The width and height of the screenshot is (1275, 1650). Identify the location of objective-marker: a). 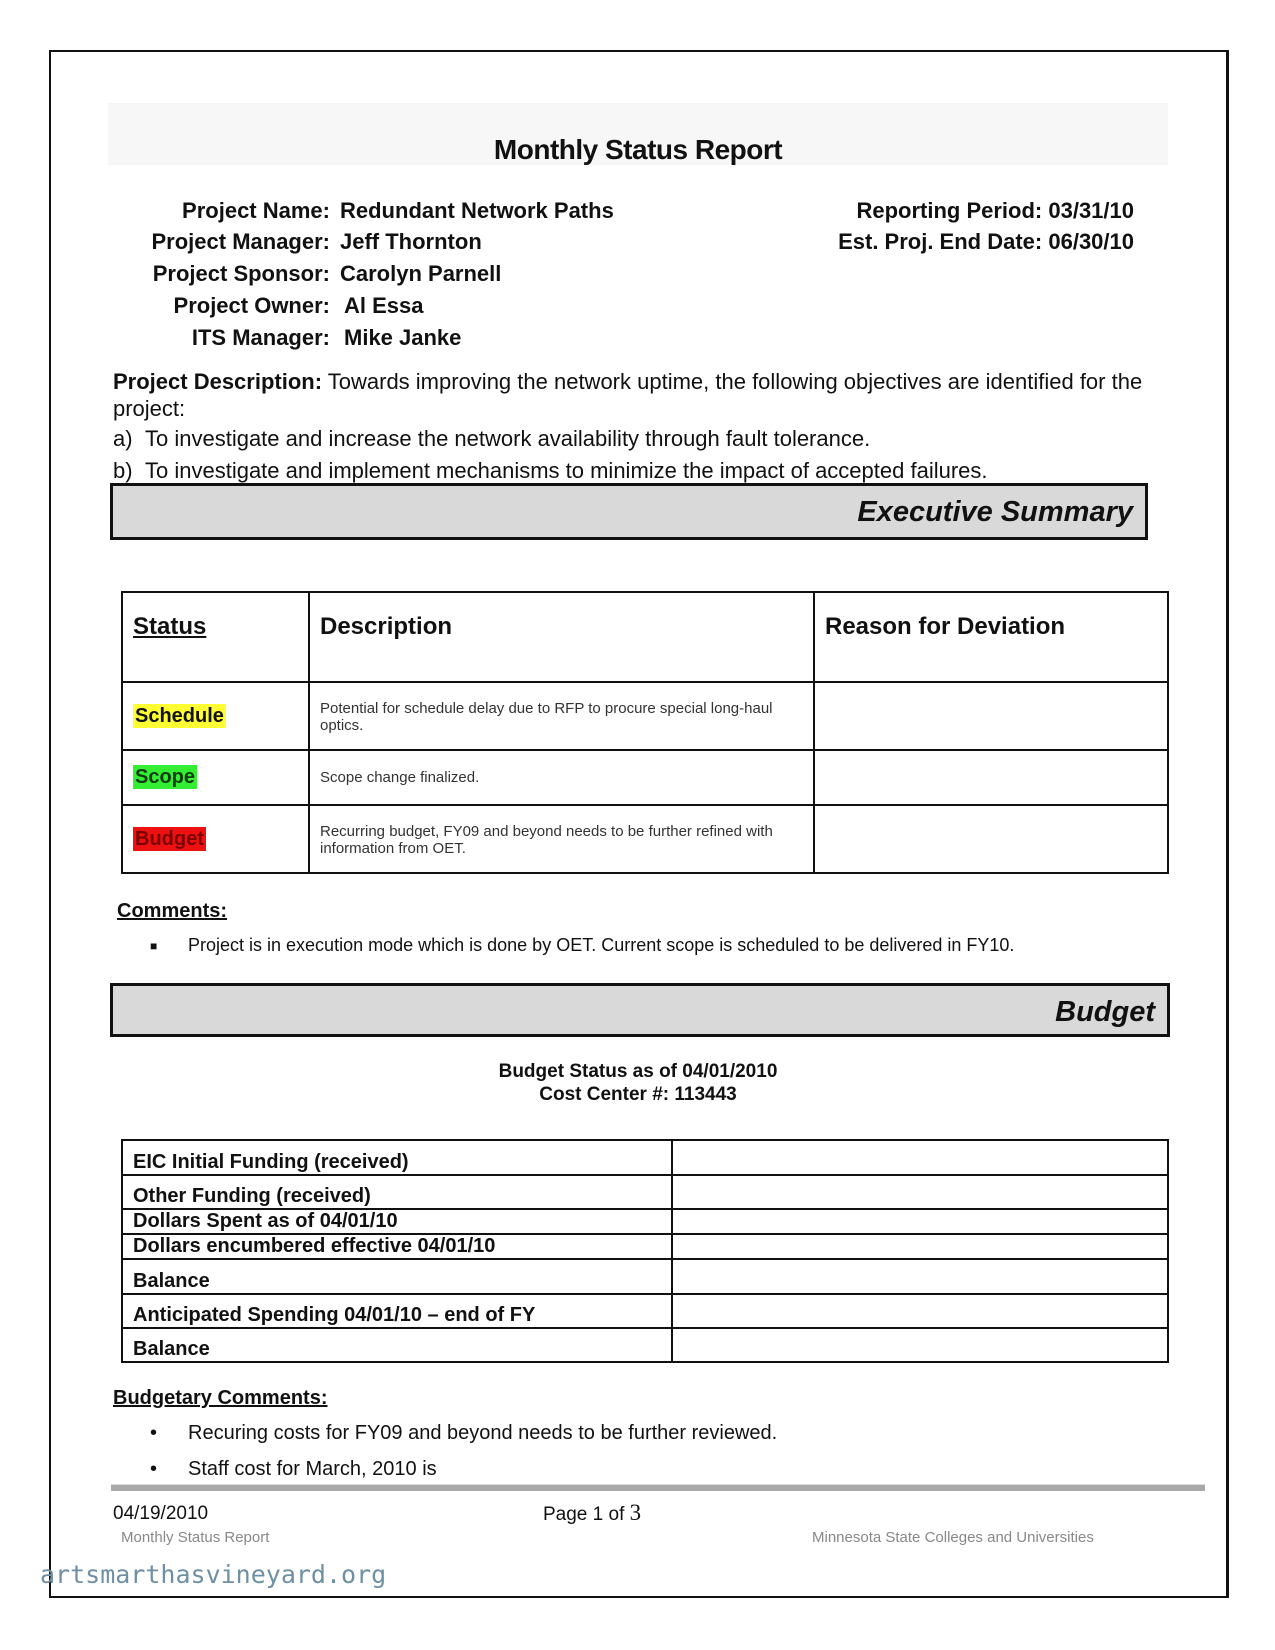
(123, 438).